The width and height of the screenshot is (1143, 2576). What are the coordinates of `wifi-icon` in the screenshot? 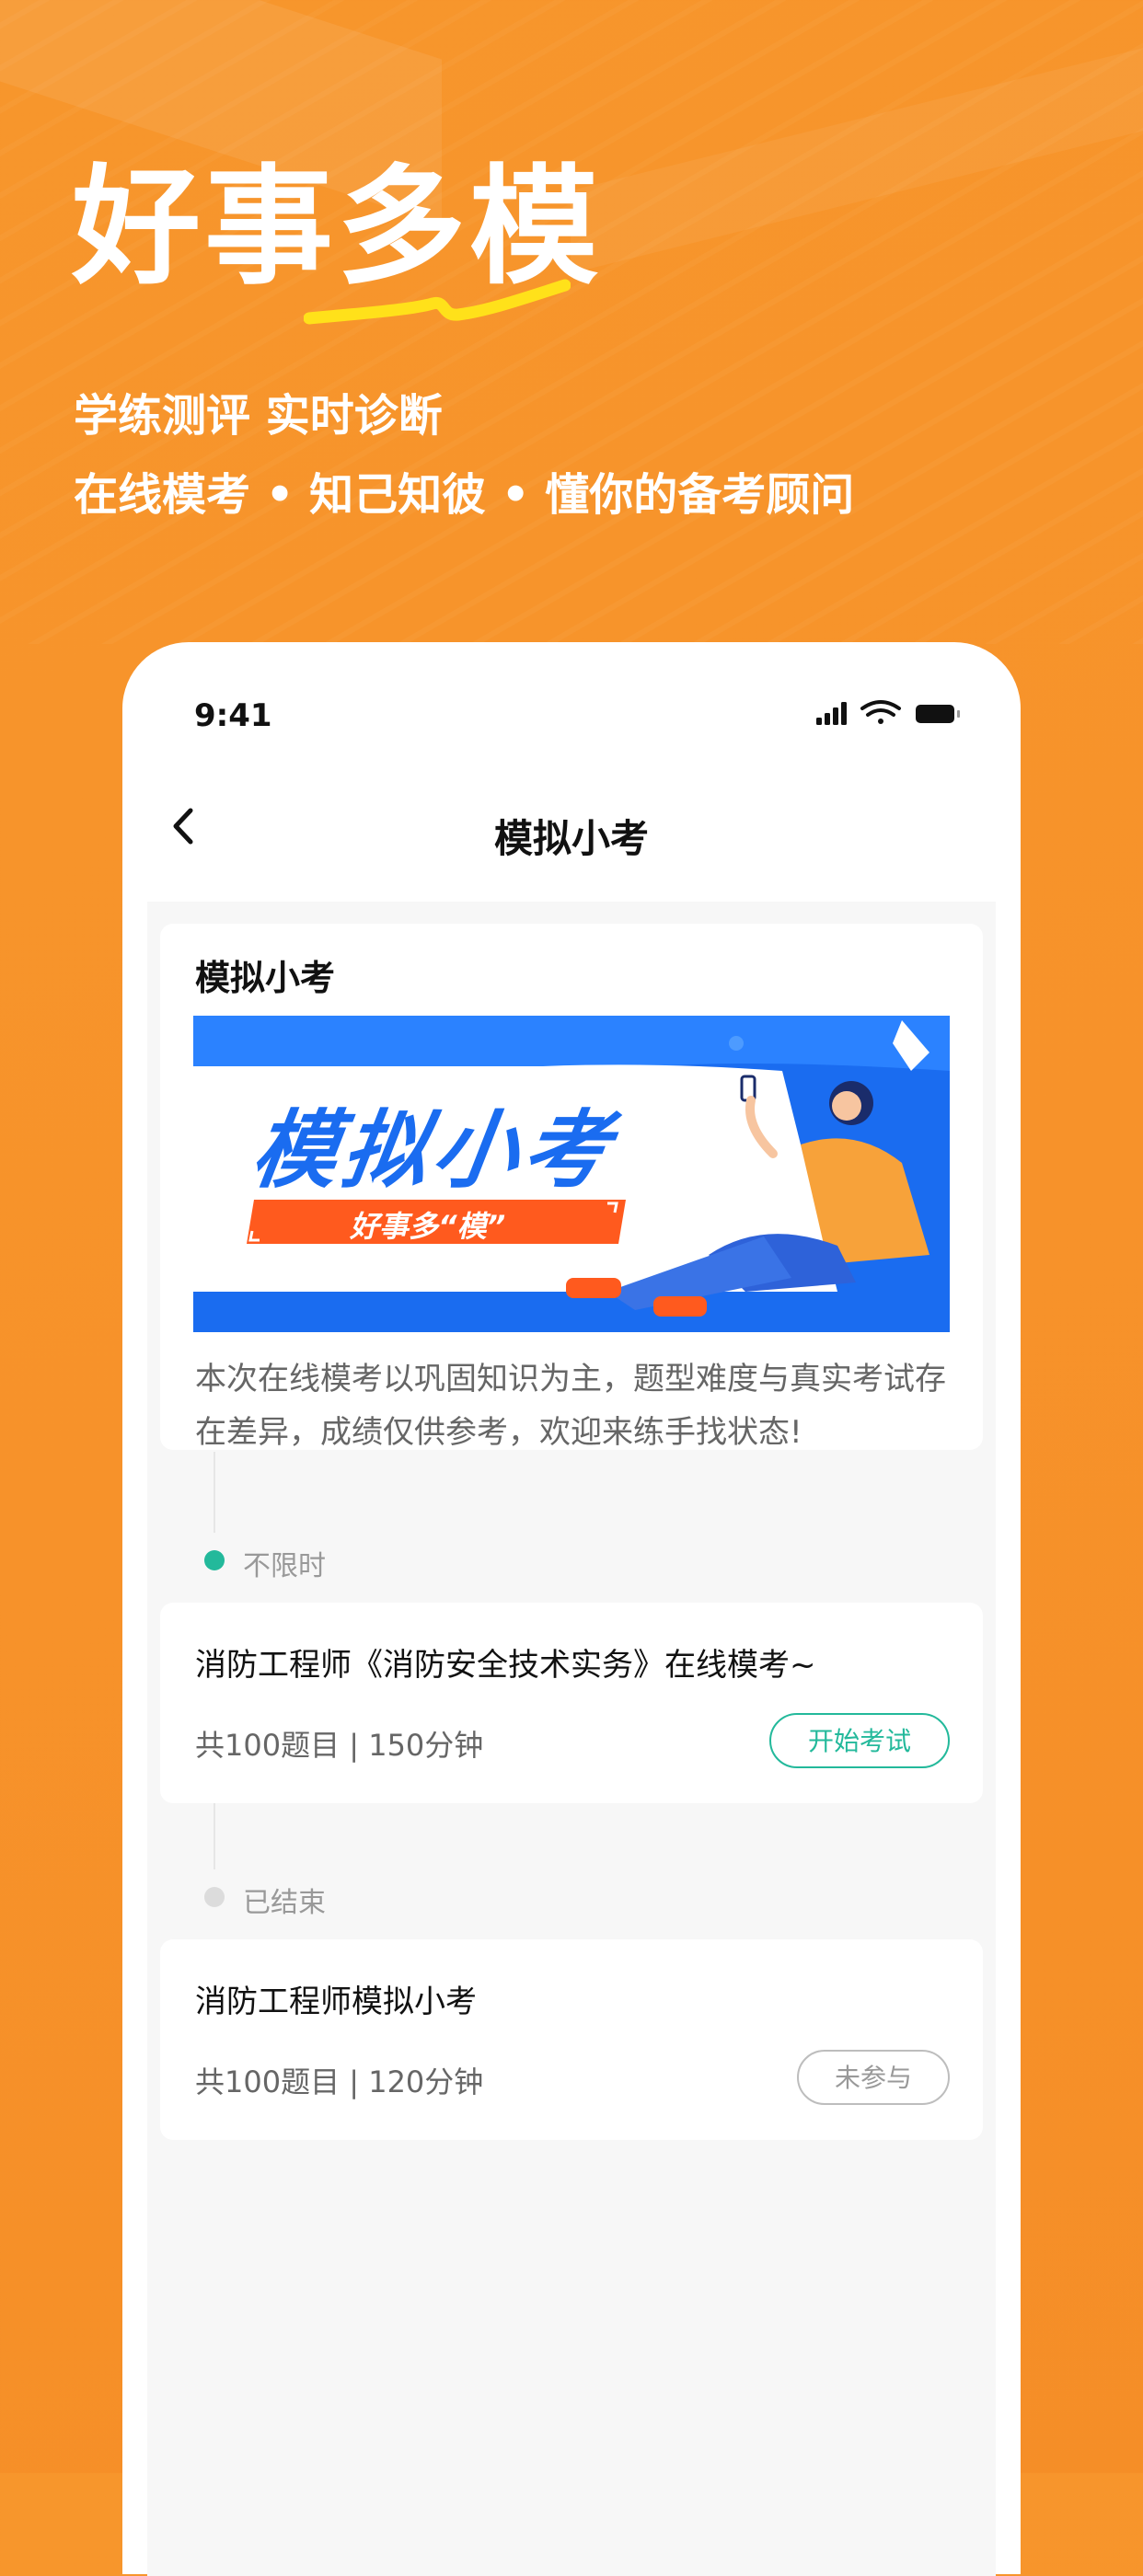 It's located at (880, 712).